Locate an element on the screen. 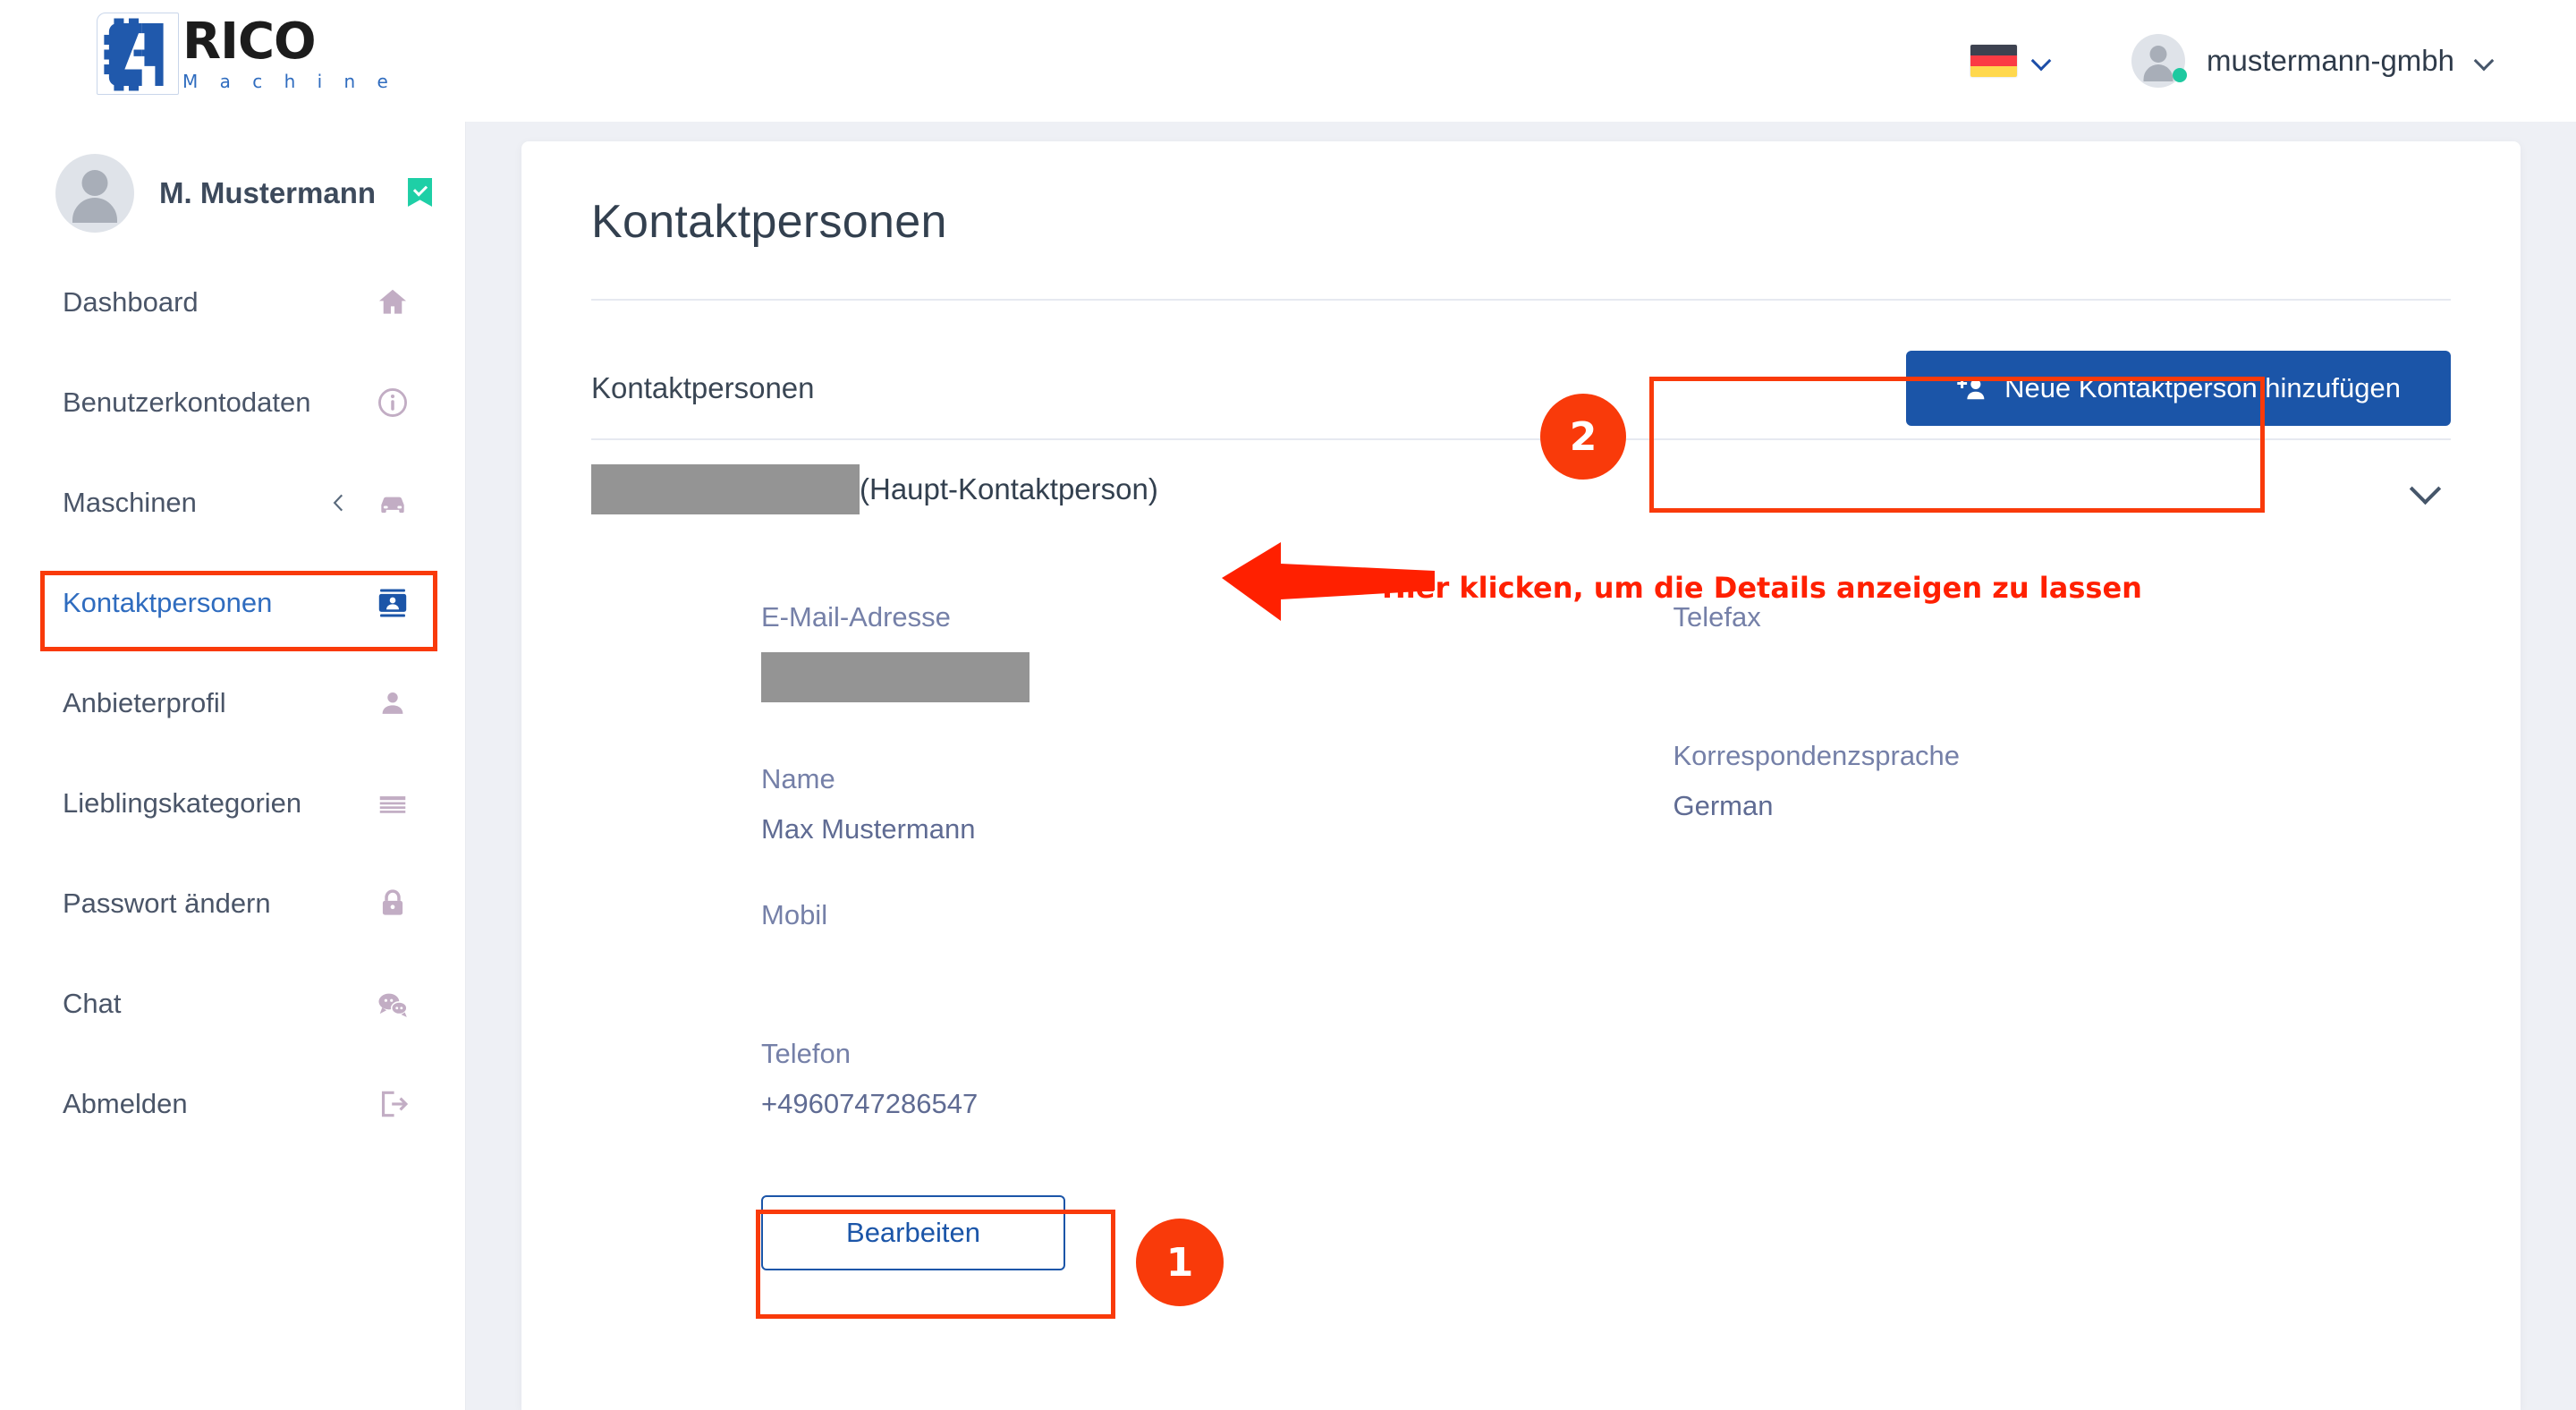 This screenshot has height=1410, width=2576. sidebar-item-label: Chat is located at coordinates (92, 1004).